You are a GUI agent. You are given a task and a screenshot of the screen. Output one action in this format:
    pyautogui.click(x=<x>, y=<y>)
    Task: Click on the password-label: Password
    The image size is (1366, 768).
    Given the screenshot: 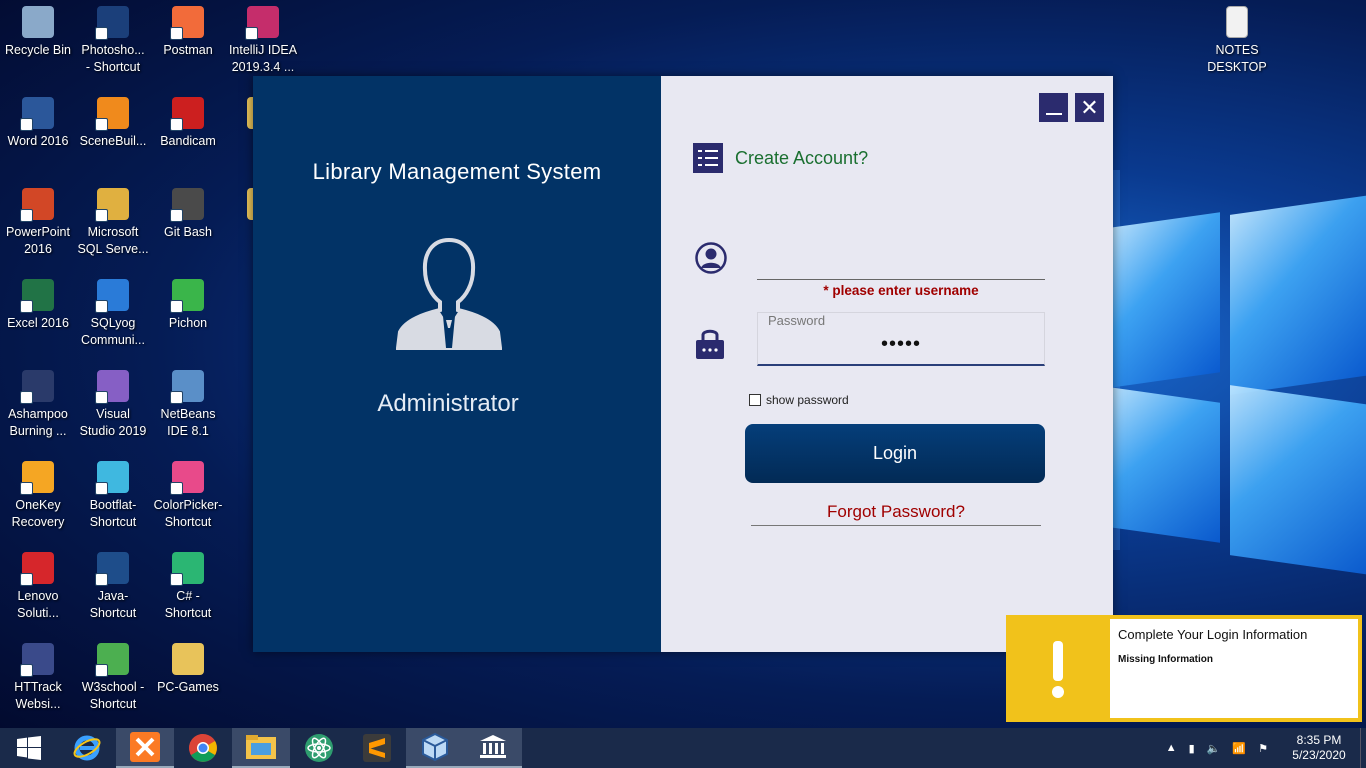 What is the action you would take?
    pyautogui.click(x=797, y=320)
    